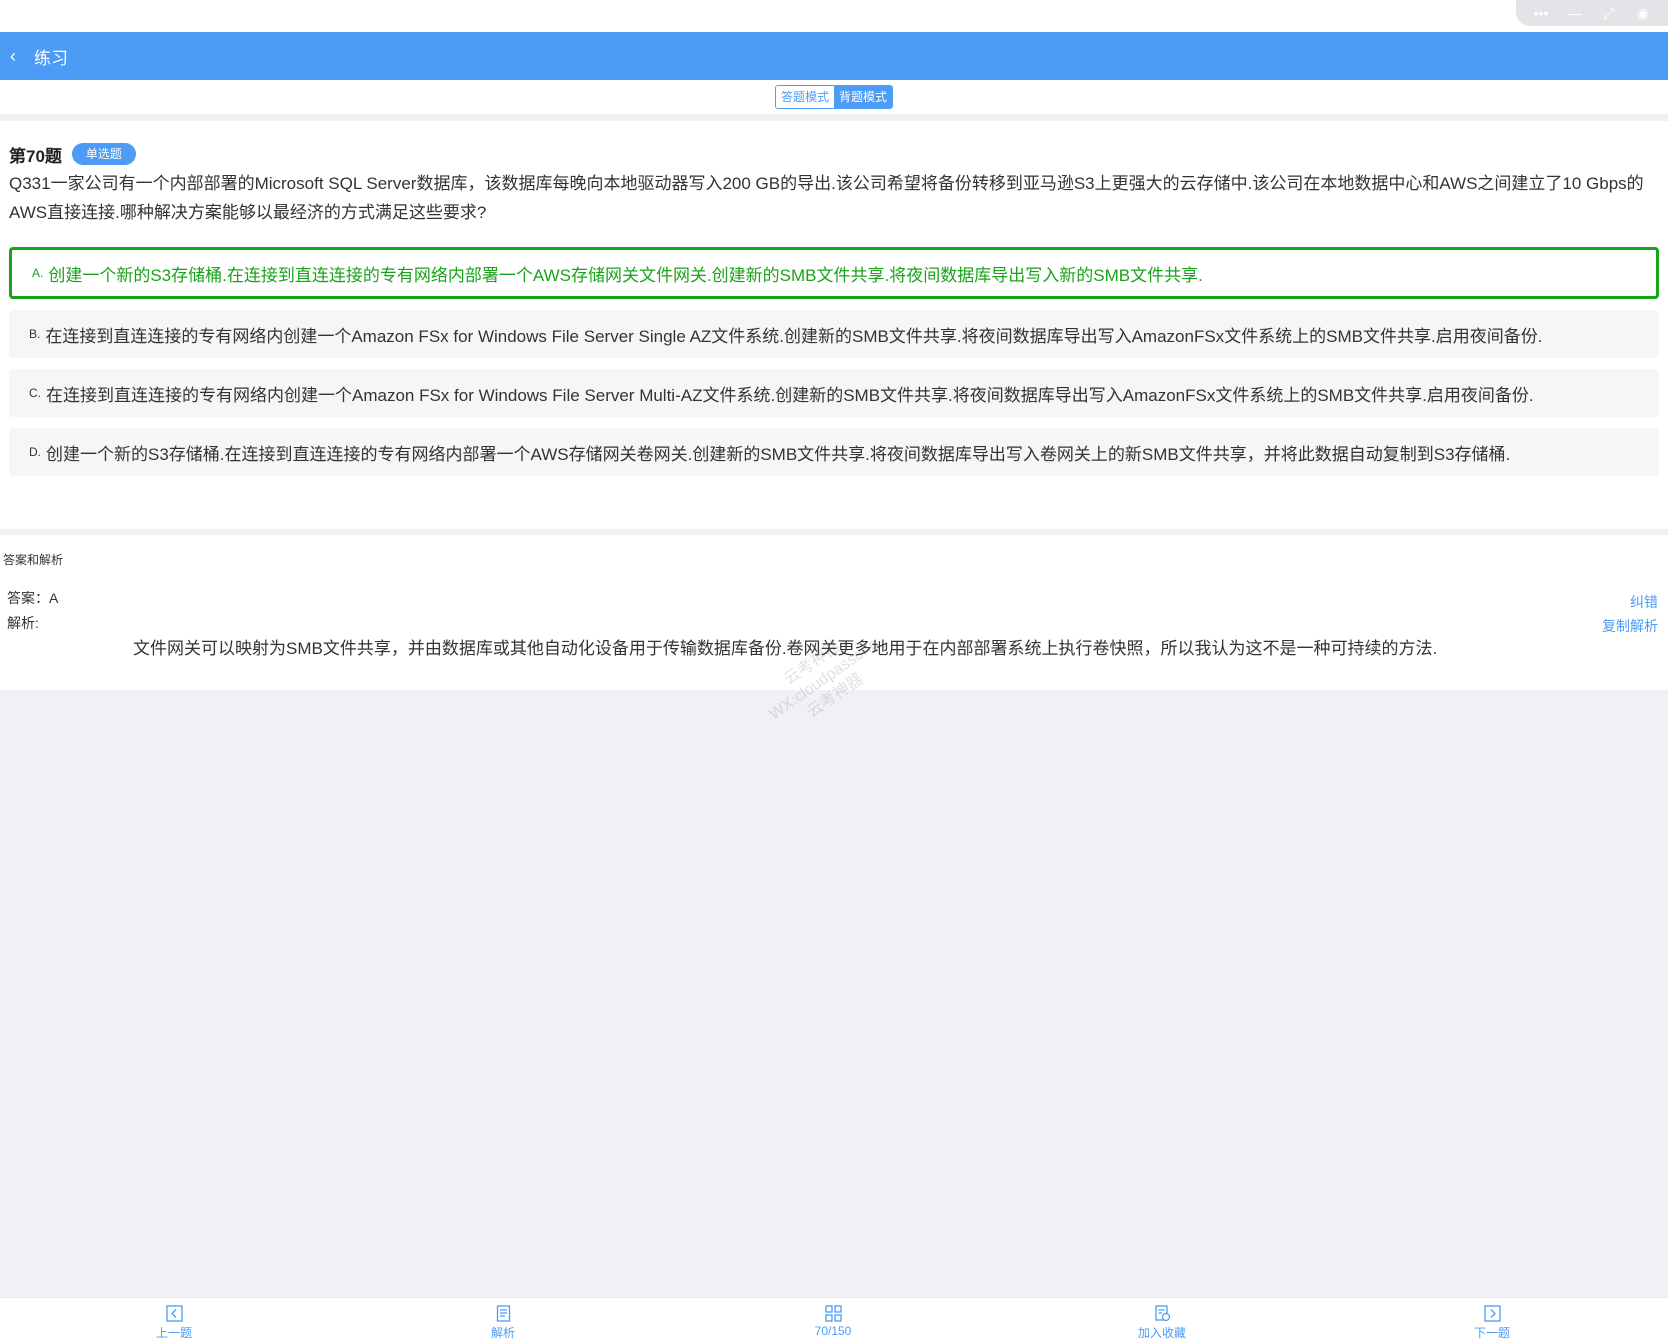 This screenshot has width=1668, height=1341. What do you see at coordinates (1492, 1313) in the screenshot?
I see `arrow-right-box-icon` at bounding box center [1492, 1313].